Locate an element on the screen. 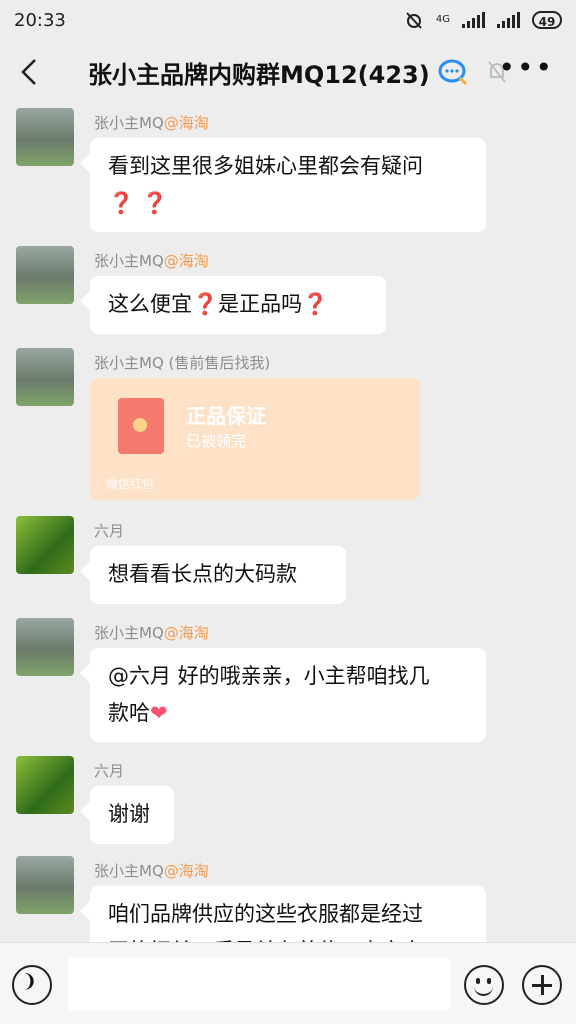 Image resolution: width=576 pixels, height=1024 pixels. message-bubble: 想看看长点的大码款 is located at coordinates (218, 575).